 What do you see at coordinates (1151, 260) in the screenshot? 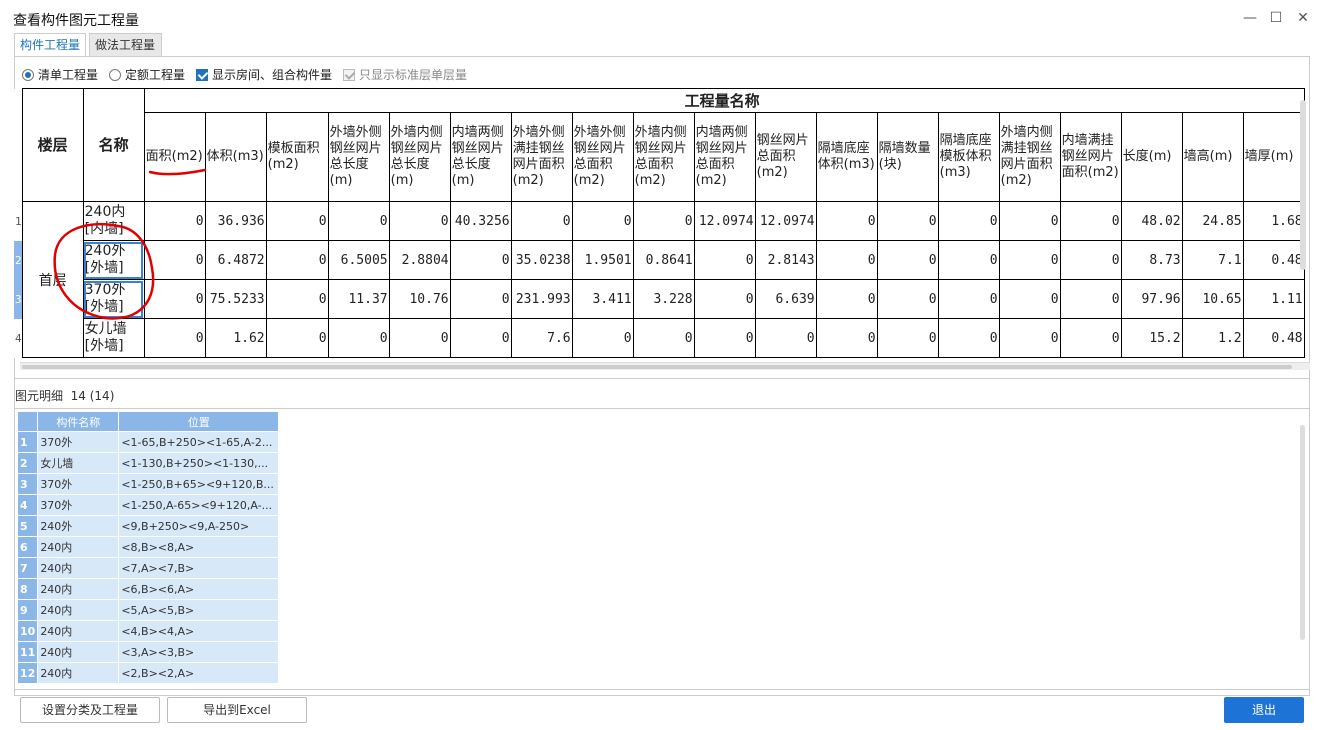
I see `quantity-value-cell: 8.73` at bounding box center [1151, 260].